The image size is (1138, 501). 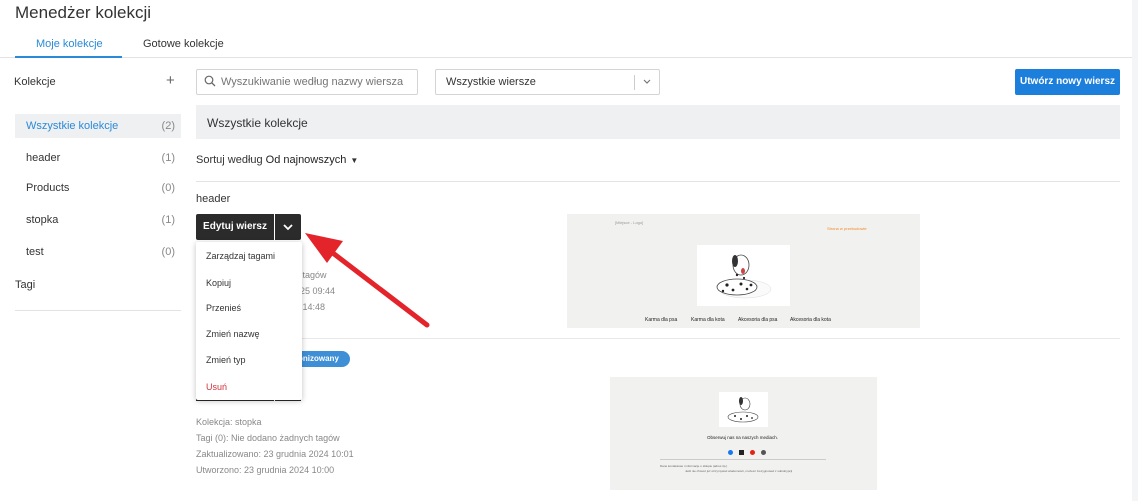 What do you see at coordinates (233, 334) in the screenshot?
I see `menu-item-rename: Zmień nazwę` at bounding box center [233, 334].